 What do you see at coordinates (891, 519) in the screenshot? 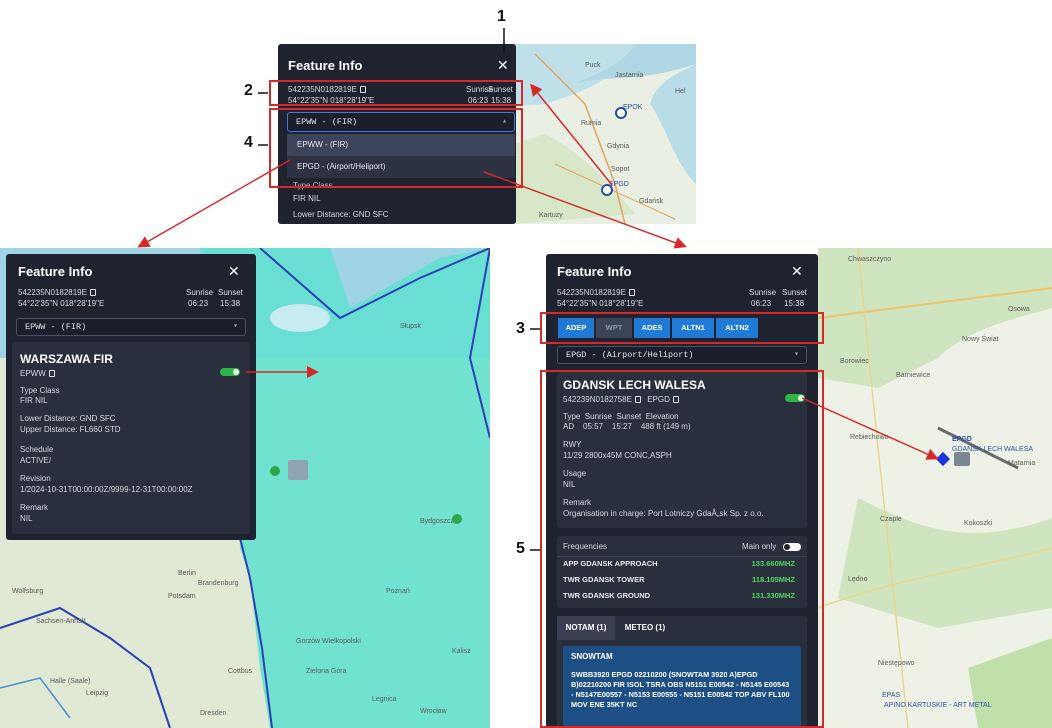
I see `map-label: Czaple` at bounding box center [891, 519].